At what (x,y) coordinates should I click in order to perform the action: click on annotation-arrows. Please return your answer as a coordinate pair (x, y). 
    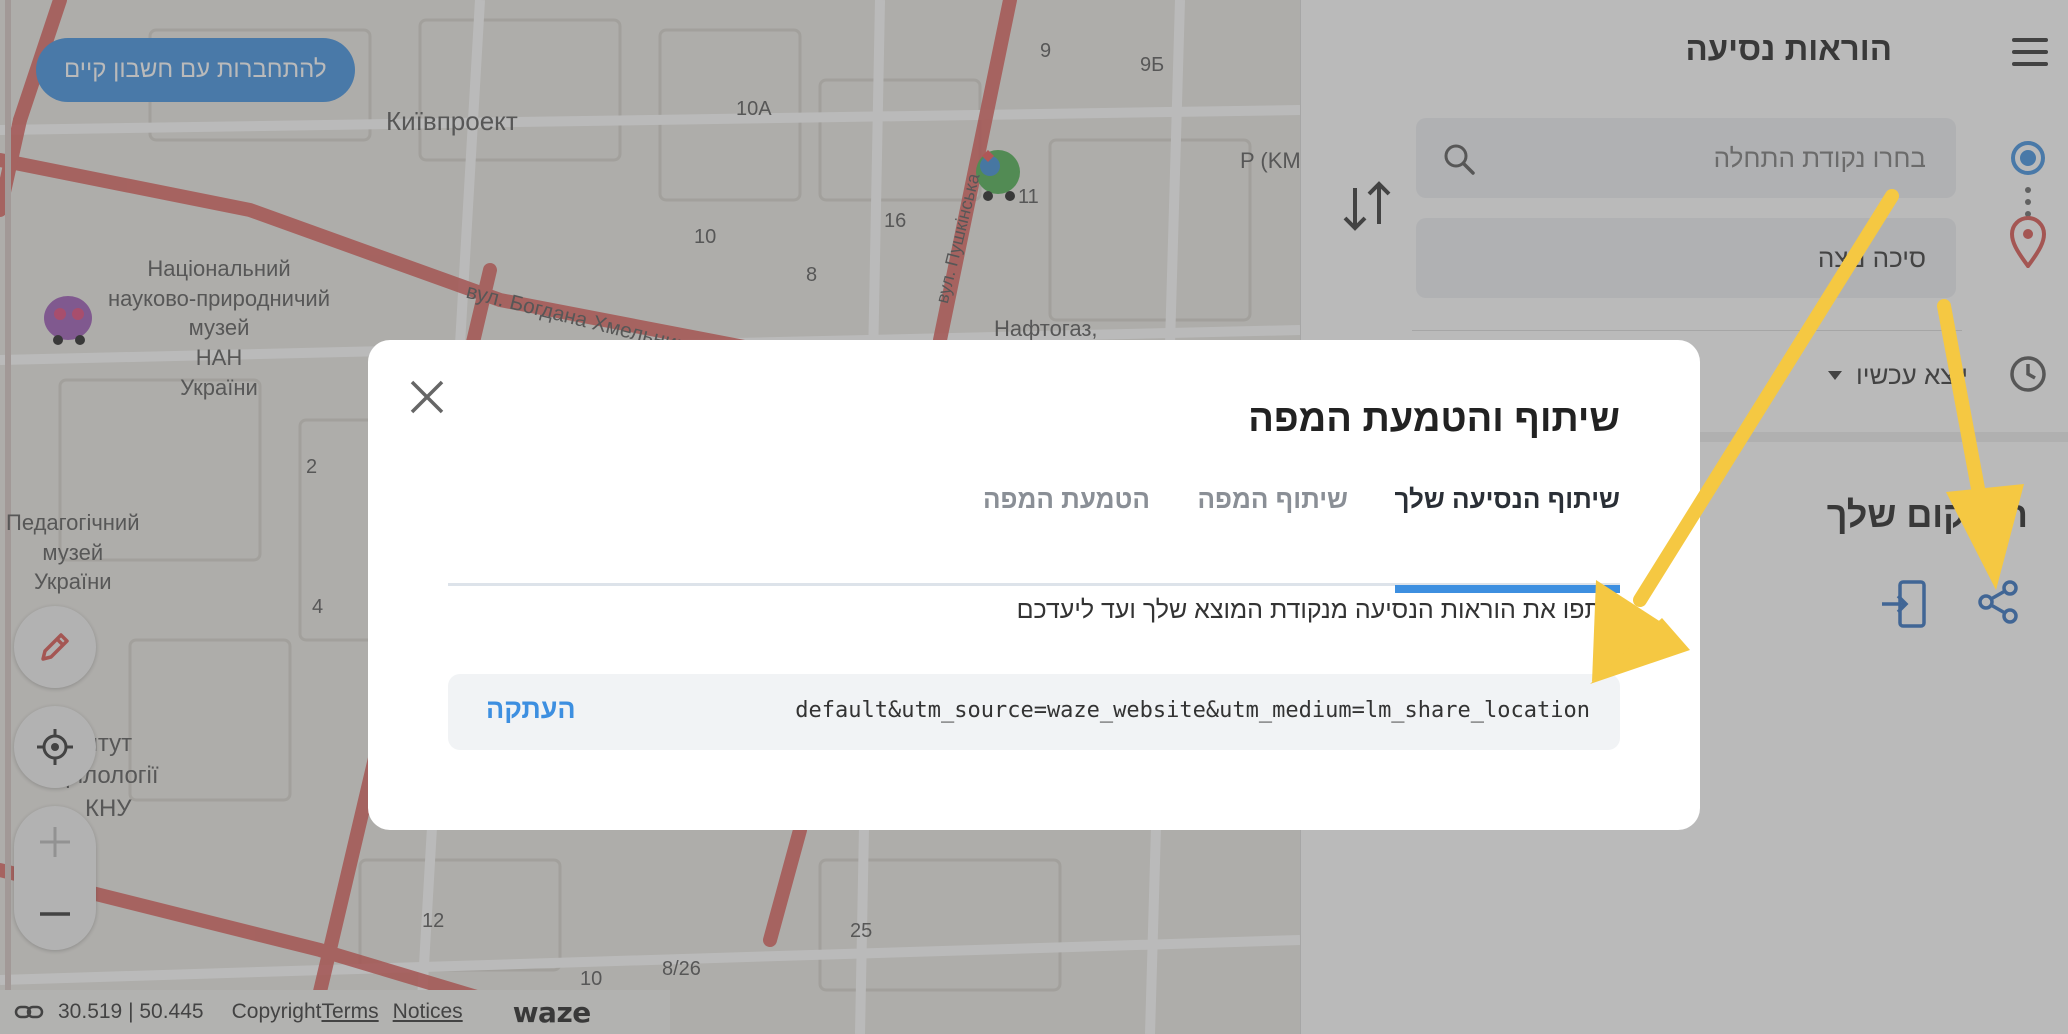
    Looking at the image, I should click on (1807, 436).